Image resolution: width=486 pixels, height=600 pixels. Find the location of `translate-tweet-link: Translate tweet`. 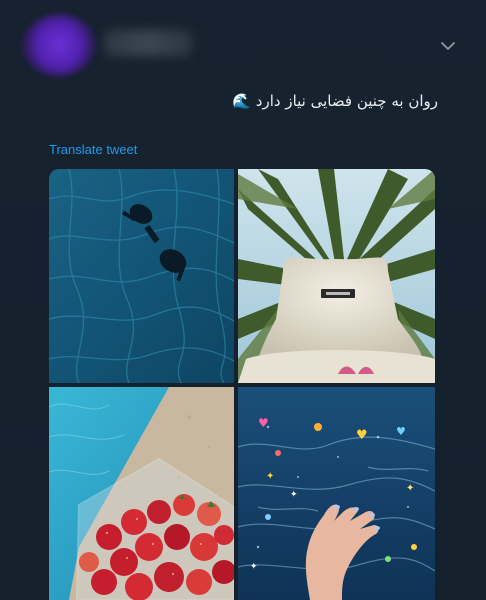

translate-tweet-link: Translate tweet is located at coordinates (93, 149).